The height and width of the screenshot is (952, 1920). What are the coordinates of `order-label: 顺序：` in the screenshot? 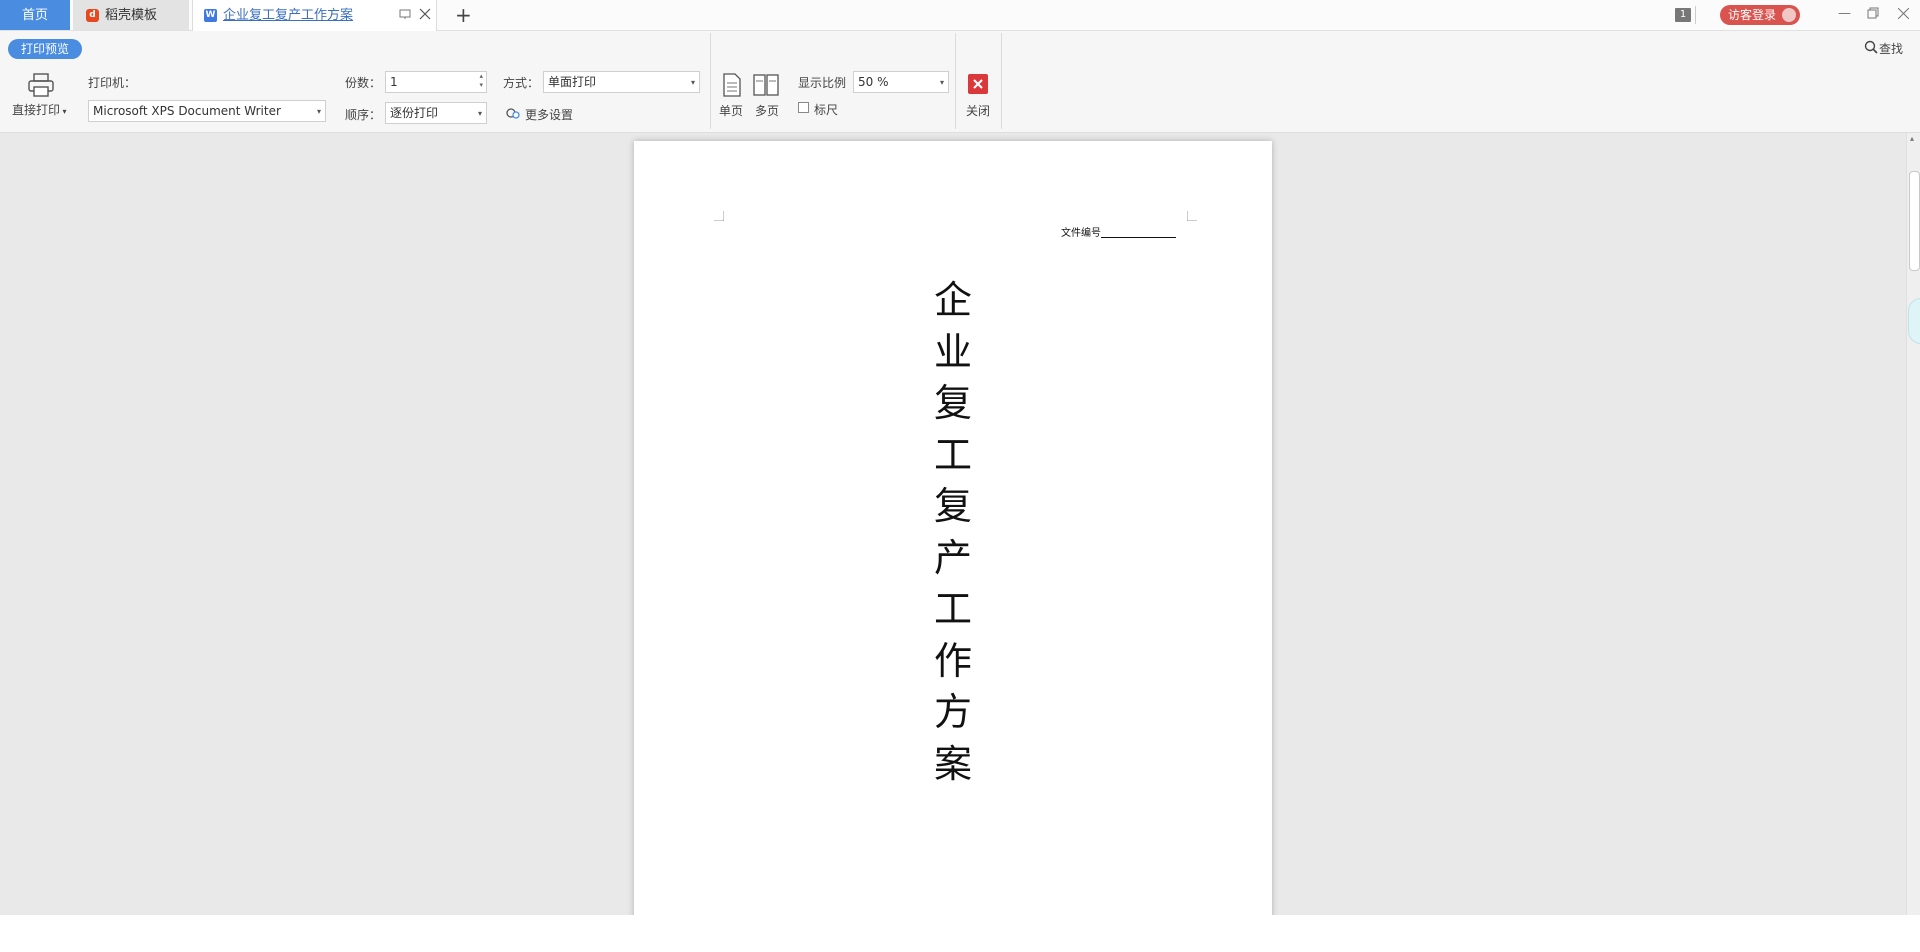 It's located at (363, 115).